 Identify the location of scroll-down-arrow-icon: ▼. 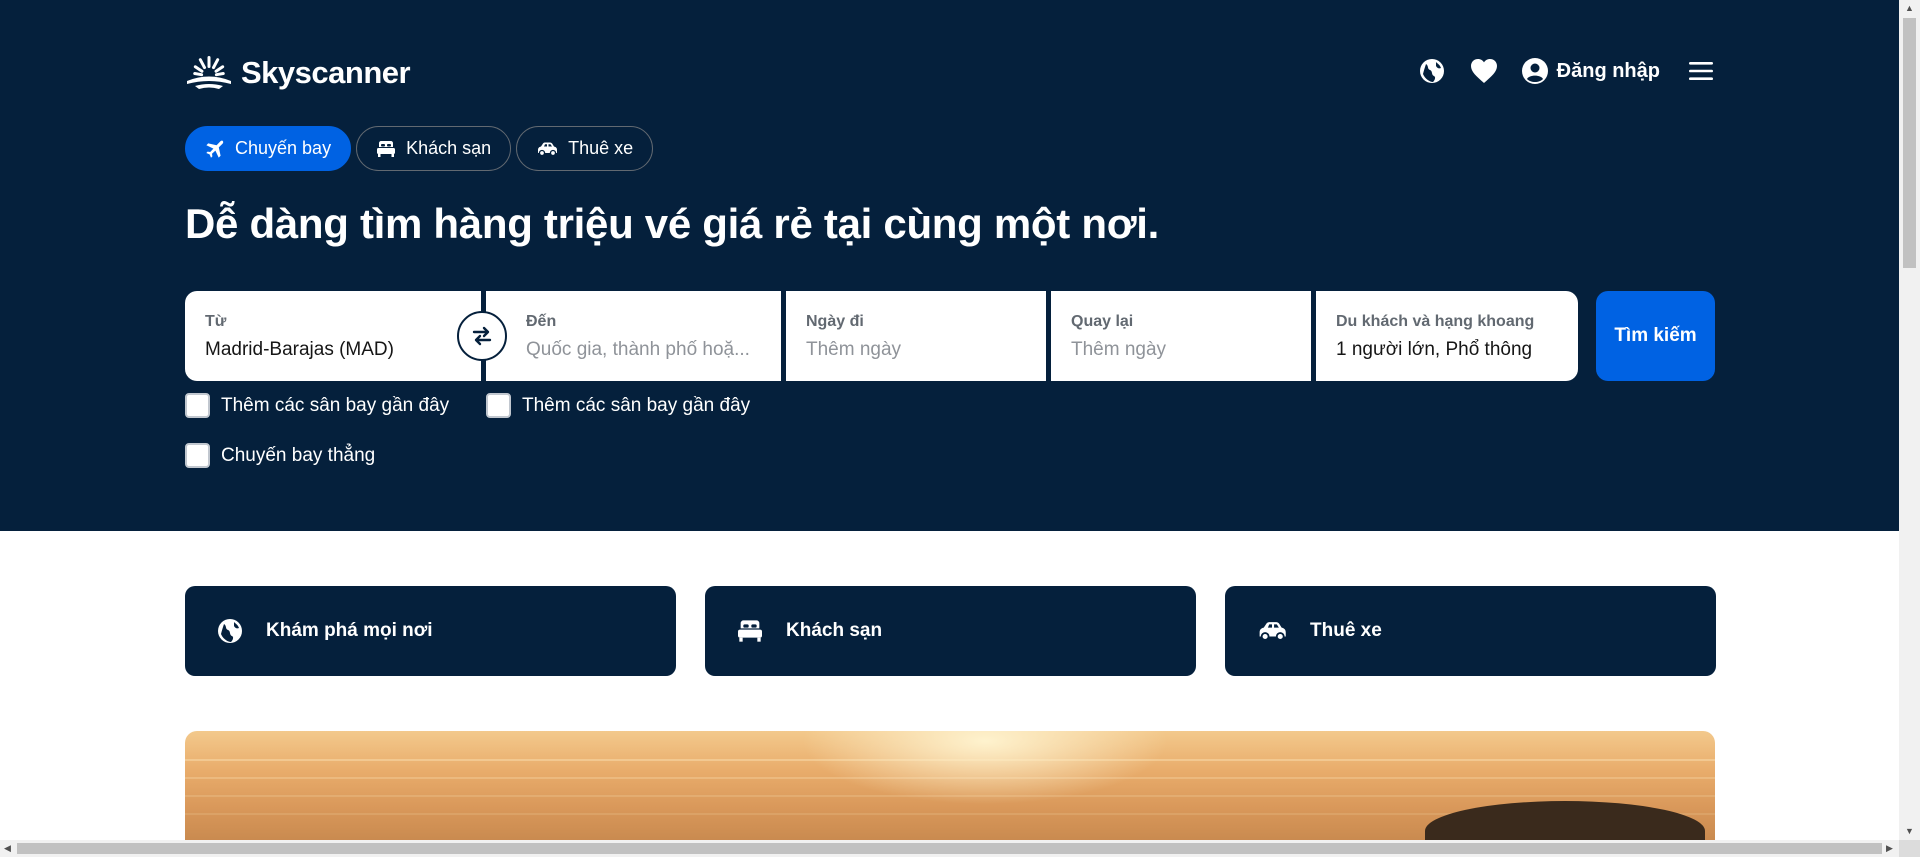
(1909, 831).